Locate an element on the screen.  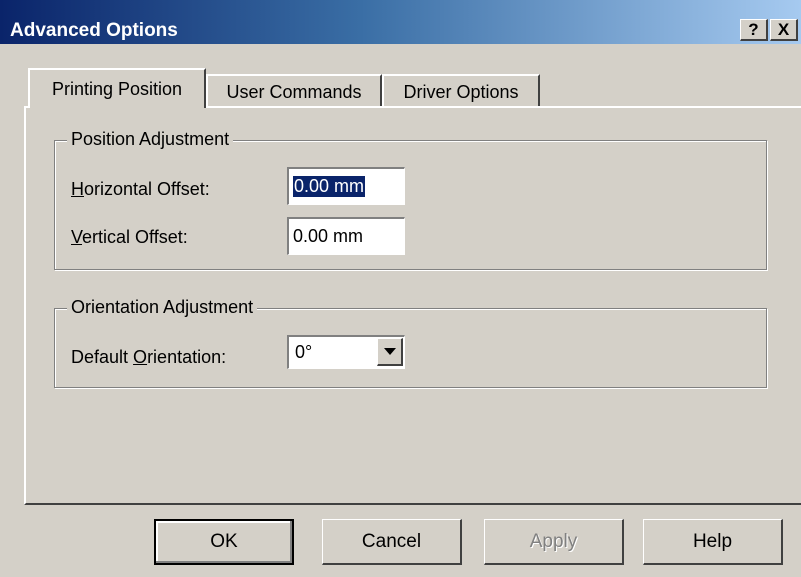
dropdown-button is located at coordinates (390, 352).